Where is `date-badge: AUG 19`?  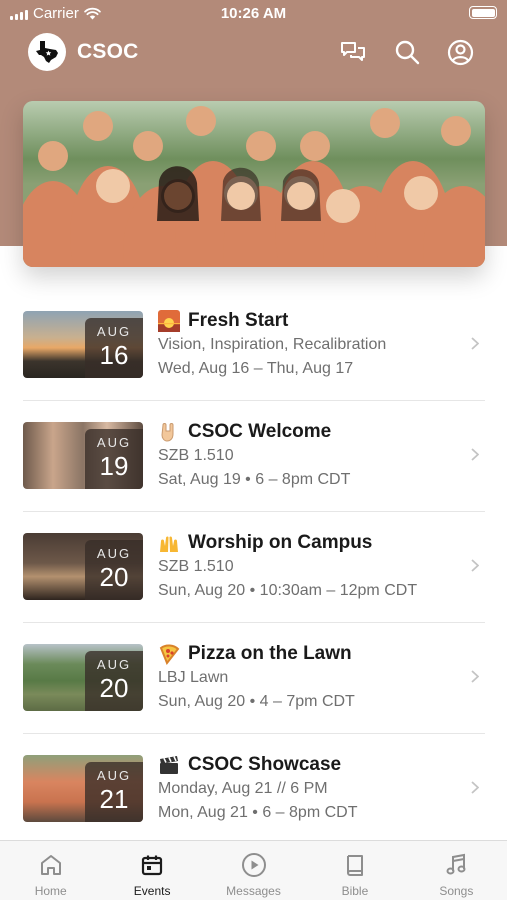 date-badge: AUG 19 is located at coordinates (114, 459).